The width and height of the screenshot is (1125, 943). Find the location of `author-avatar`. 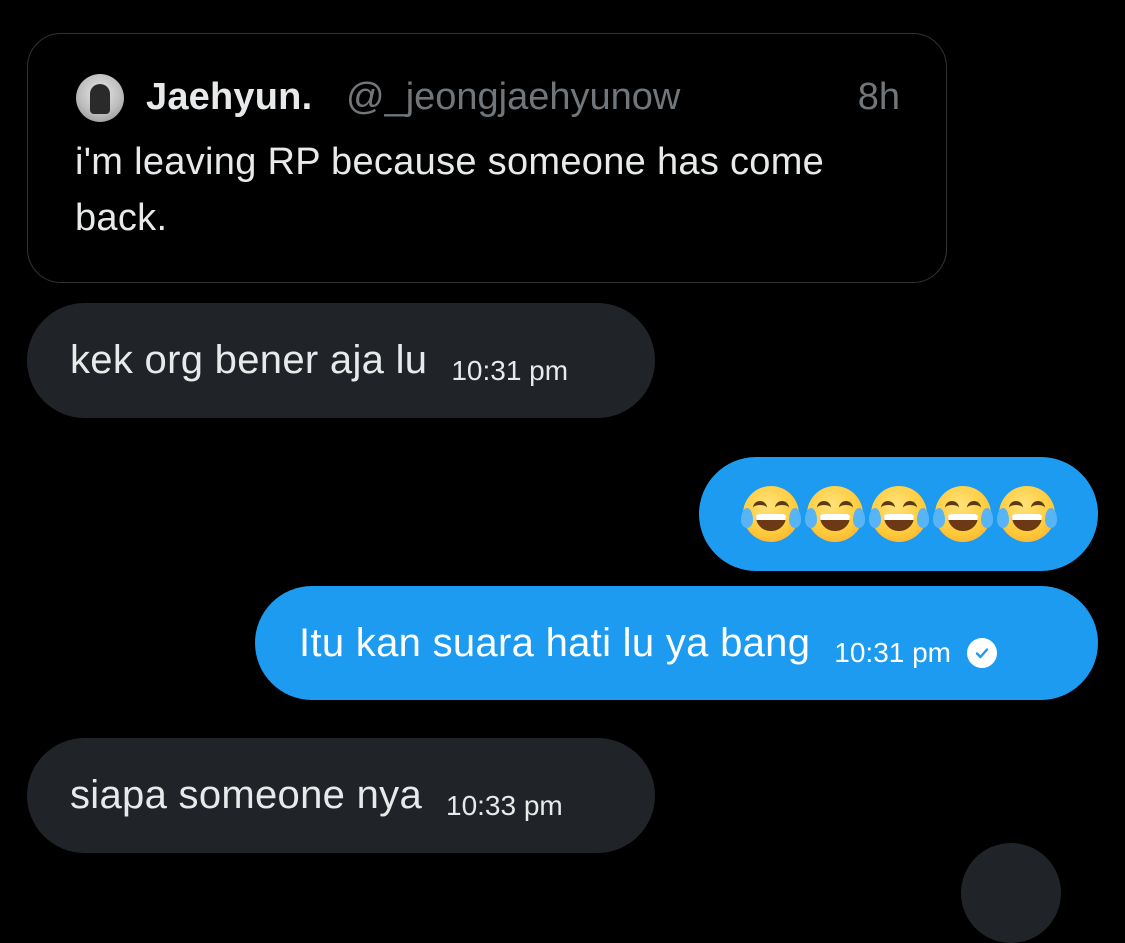

author-avatar is located at coordinates (100, 98).